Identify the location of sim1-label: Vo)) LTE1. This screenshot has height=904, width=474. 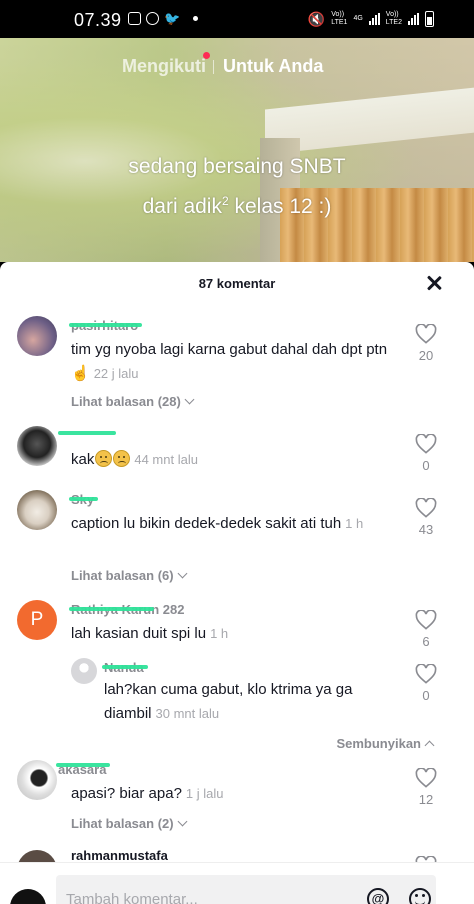
(339, 18).